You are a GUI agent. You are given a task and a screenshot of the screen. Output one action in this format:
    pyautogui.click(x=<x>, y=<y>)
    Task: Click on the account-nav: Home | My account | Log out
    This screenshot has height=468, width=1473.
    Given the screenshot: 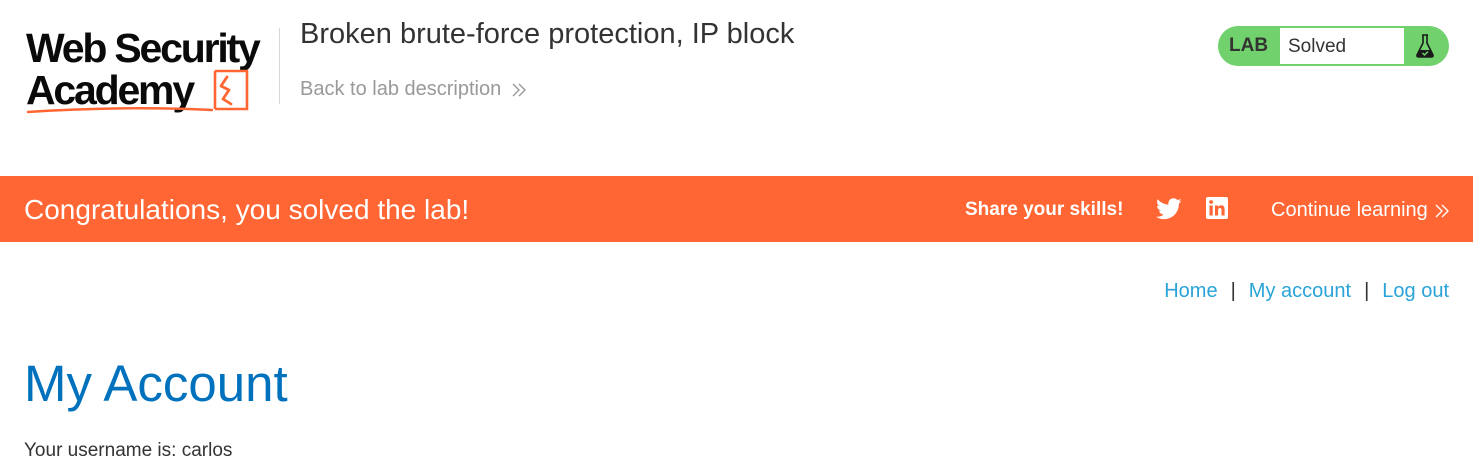 What is the action you would take?
    pyautogui.click(x=1306, y=291)
    